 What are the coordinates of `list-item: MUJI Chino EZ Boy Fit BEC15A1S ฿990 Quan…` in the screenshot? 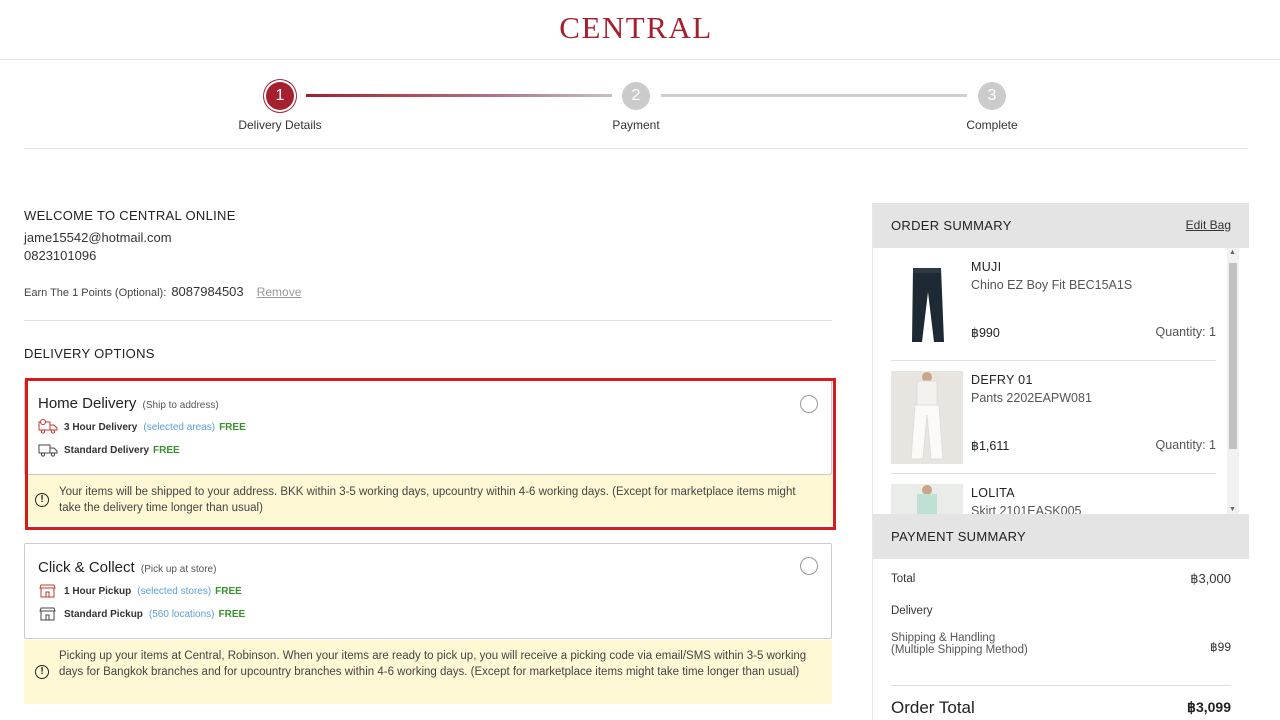 It's located at (1053, 304).